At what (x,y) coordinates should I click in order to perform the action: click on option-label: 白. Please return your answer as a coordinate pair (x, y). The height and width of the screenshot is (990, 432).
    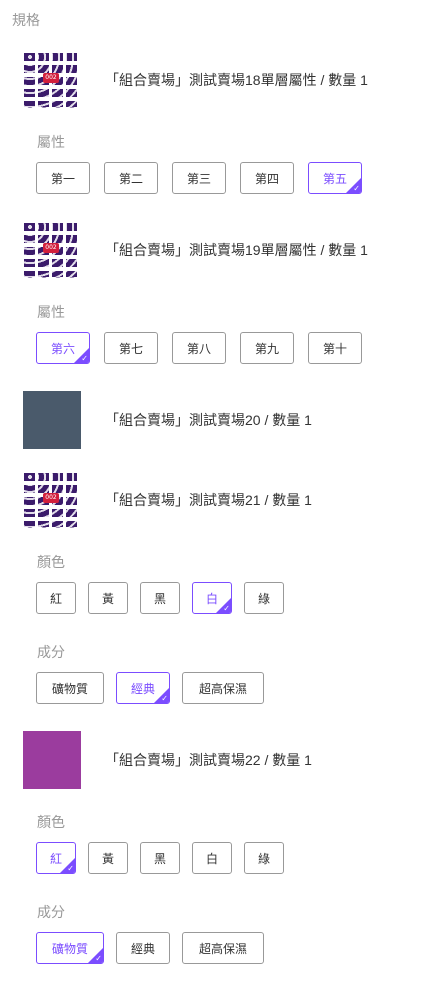
    Looking at the image, I should click on (211, 598).